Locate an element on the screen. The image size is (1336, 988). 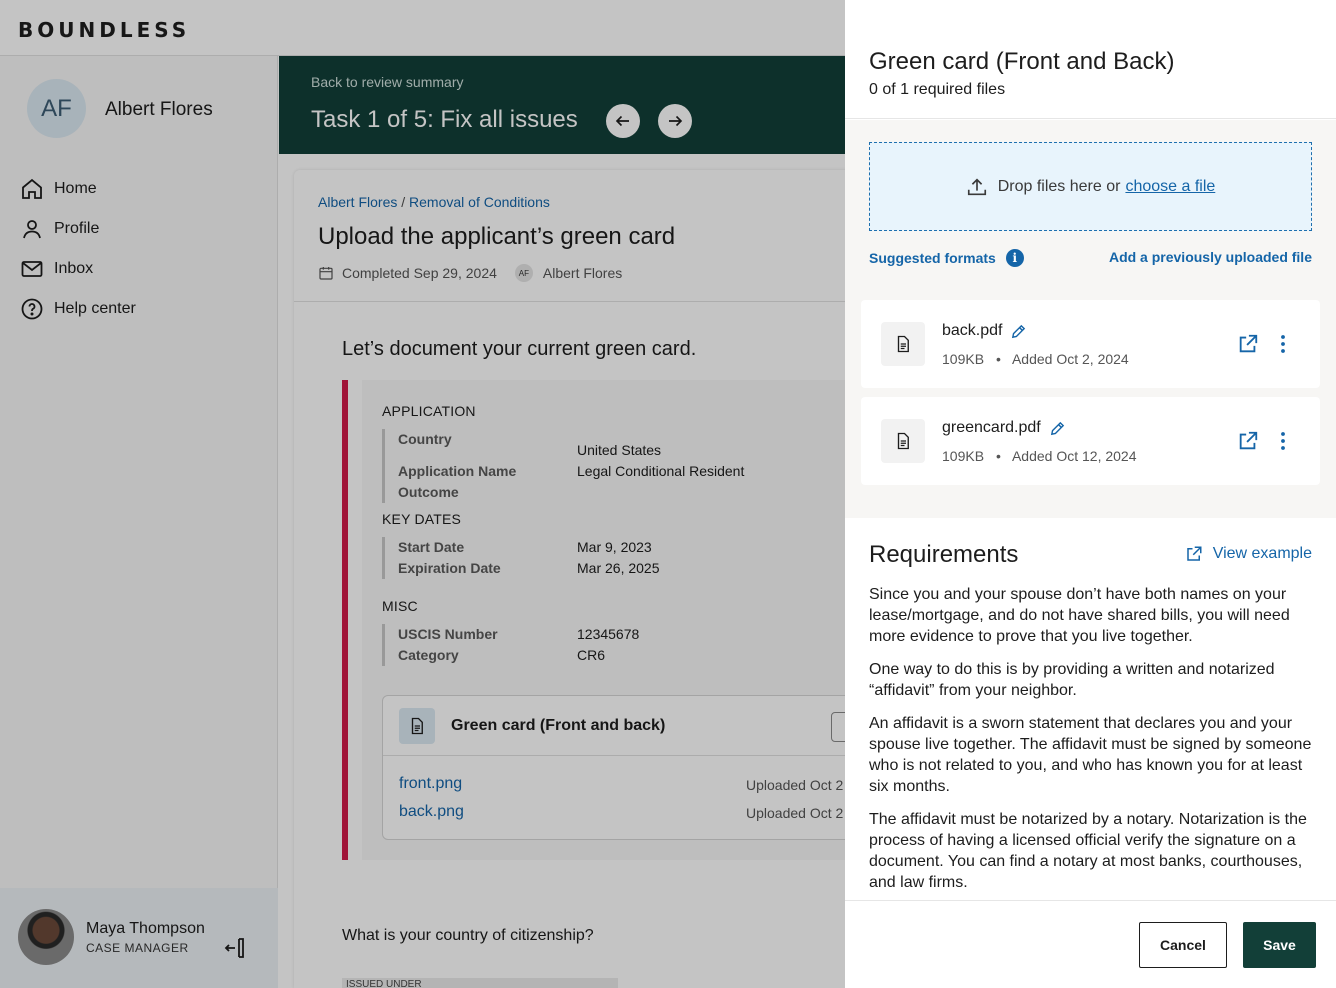
save-button: Save is located at coordinates (1279, 945).